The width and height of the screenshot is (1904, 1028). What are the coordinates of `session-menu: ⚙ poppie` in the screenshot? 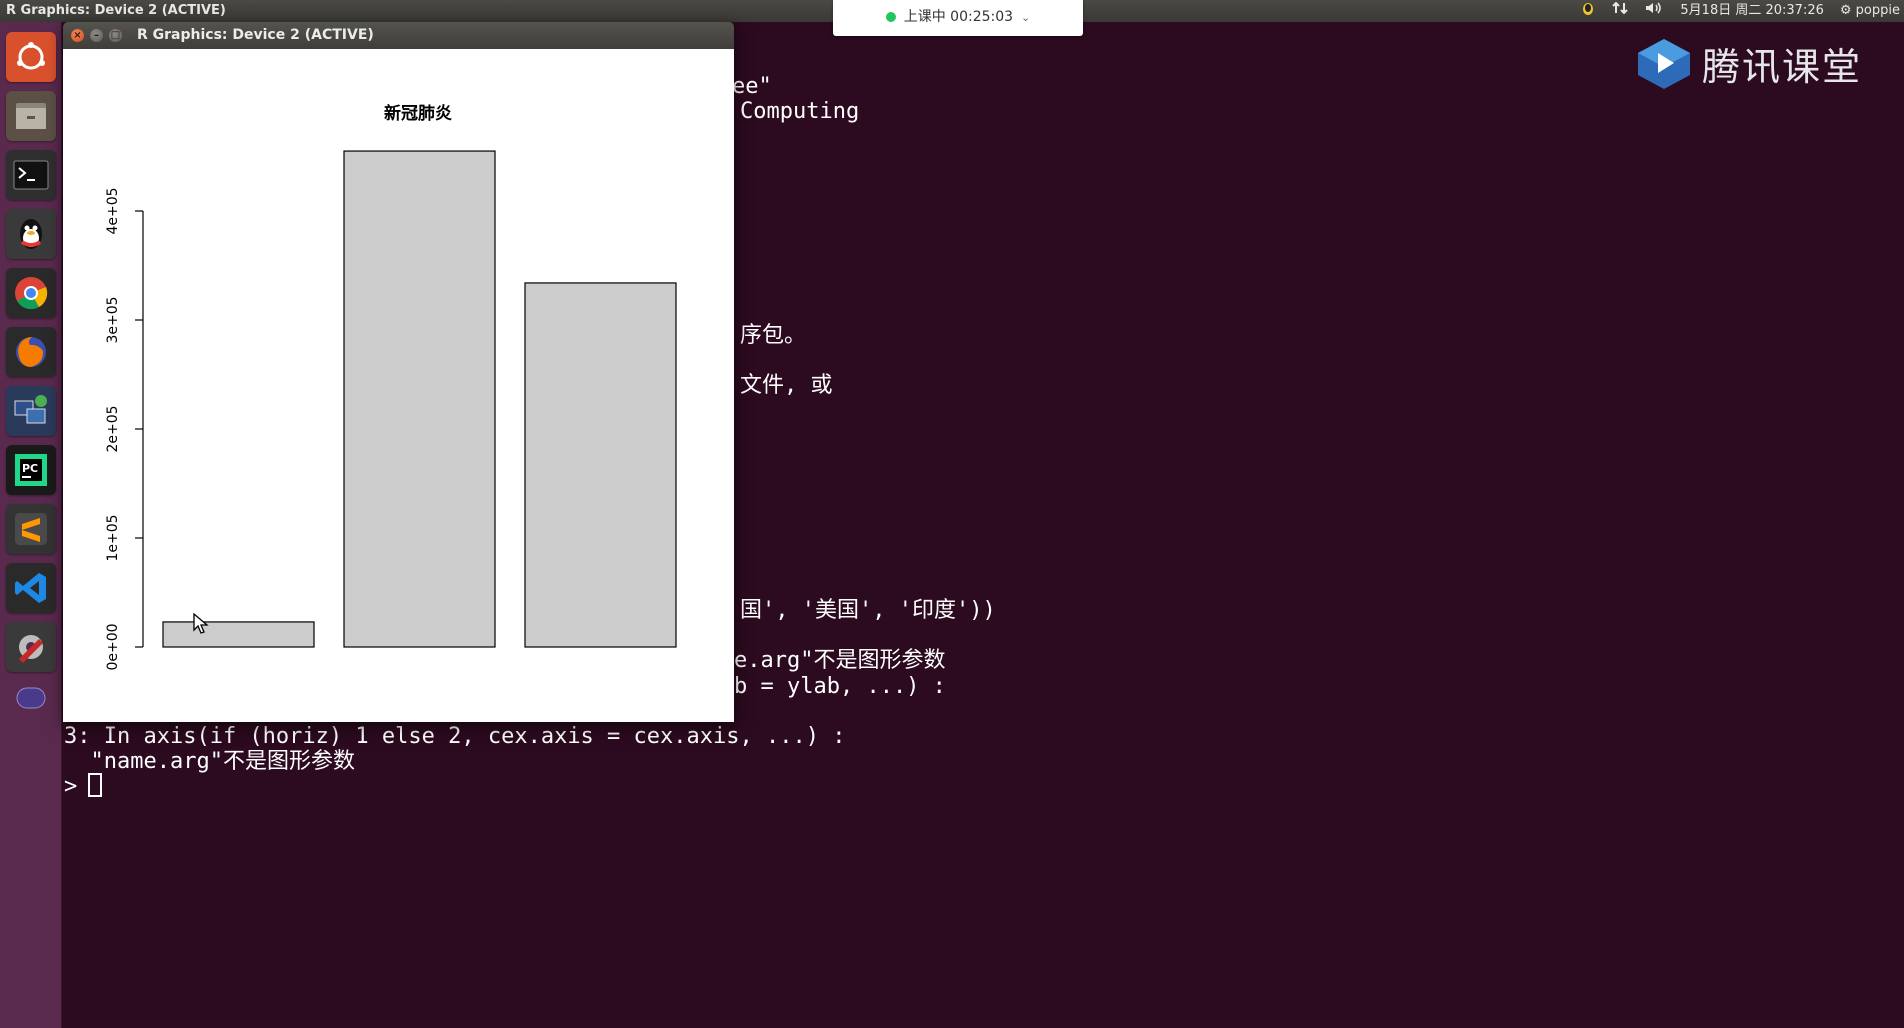 It's located at (1870, 11).